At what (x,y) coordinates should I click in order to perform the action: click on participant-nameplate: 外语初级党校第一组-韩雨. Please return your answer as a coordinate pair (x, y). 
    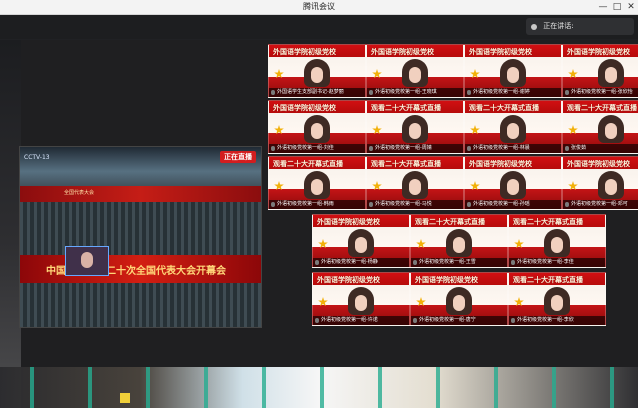
    Looking at the image, I should click on (317, 204).